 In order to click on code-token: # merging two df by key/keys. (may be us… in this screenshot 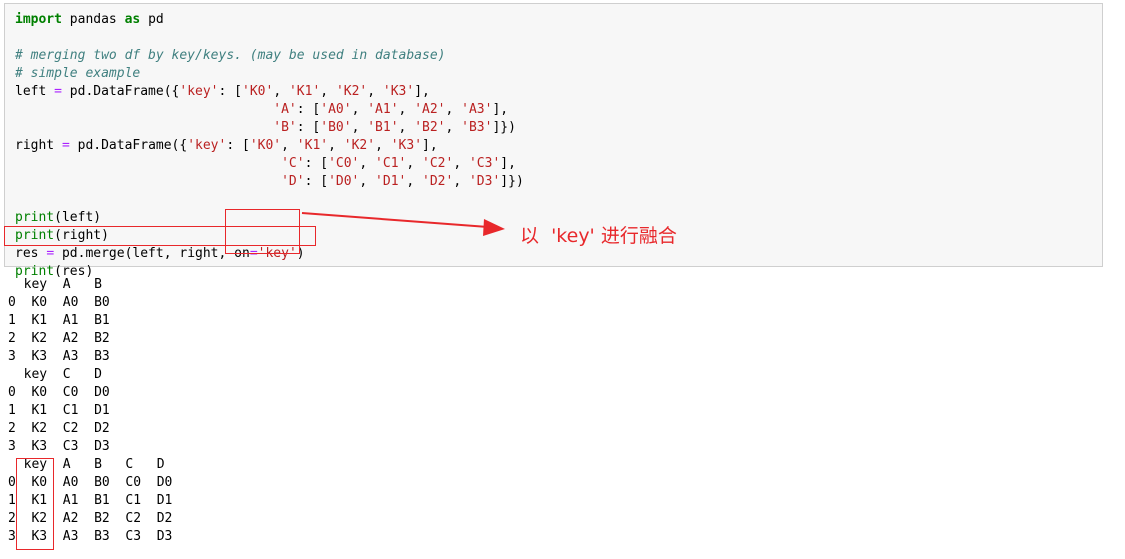, I will do `click(230, 55)`.